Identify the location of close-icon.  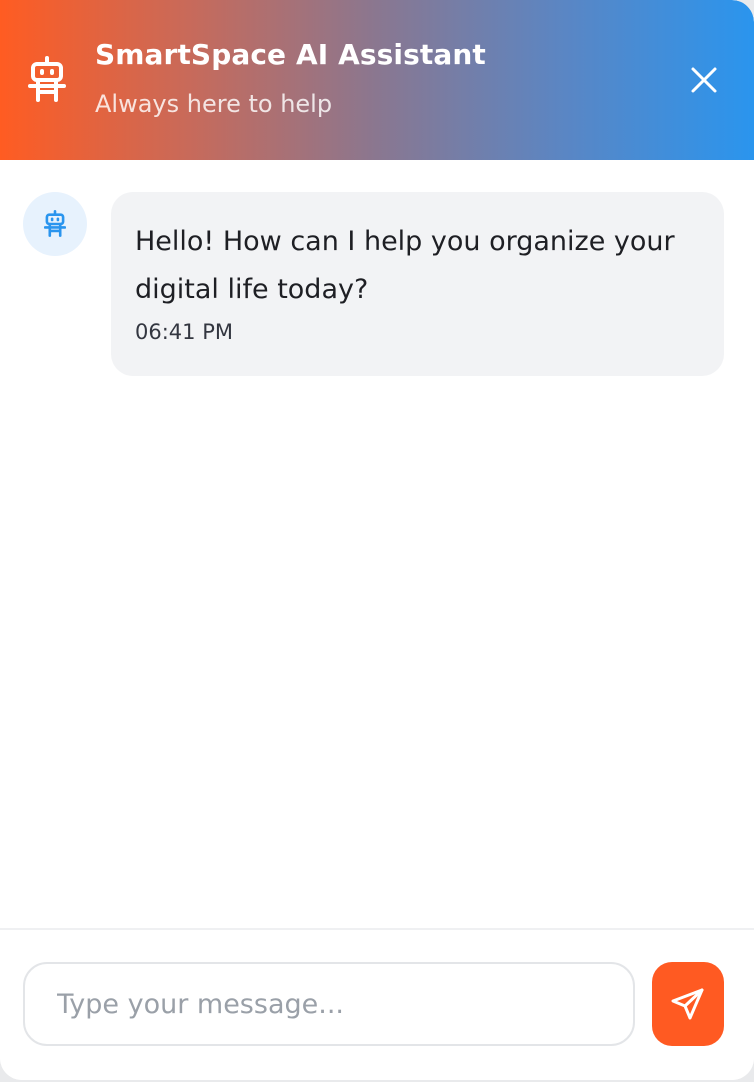
(704, 80).